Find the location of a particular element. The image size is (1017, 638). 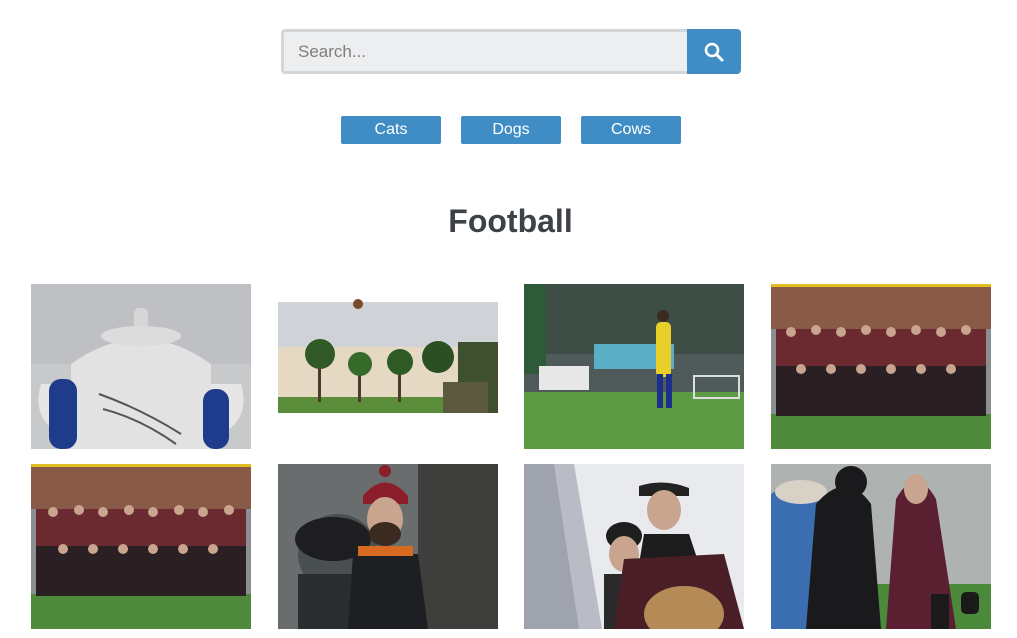

search-bar is located at coordinates (511, 51).